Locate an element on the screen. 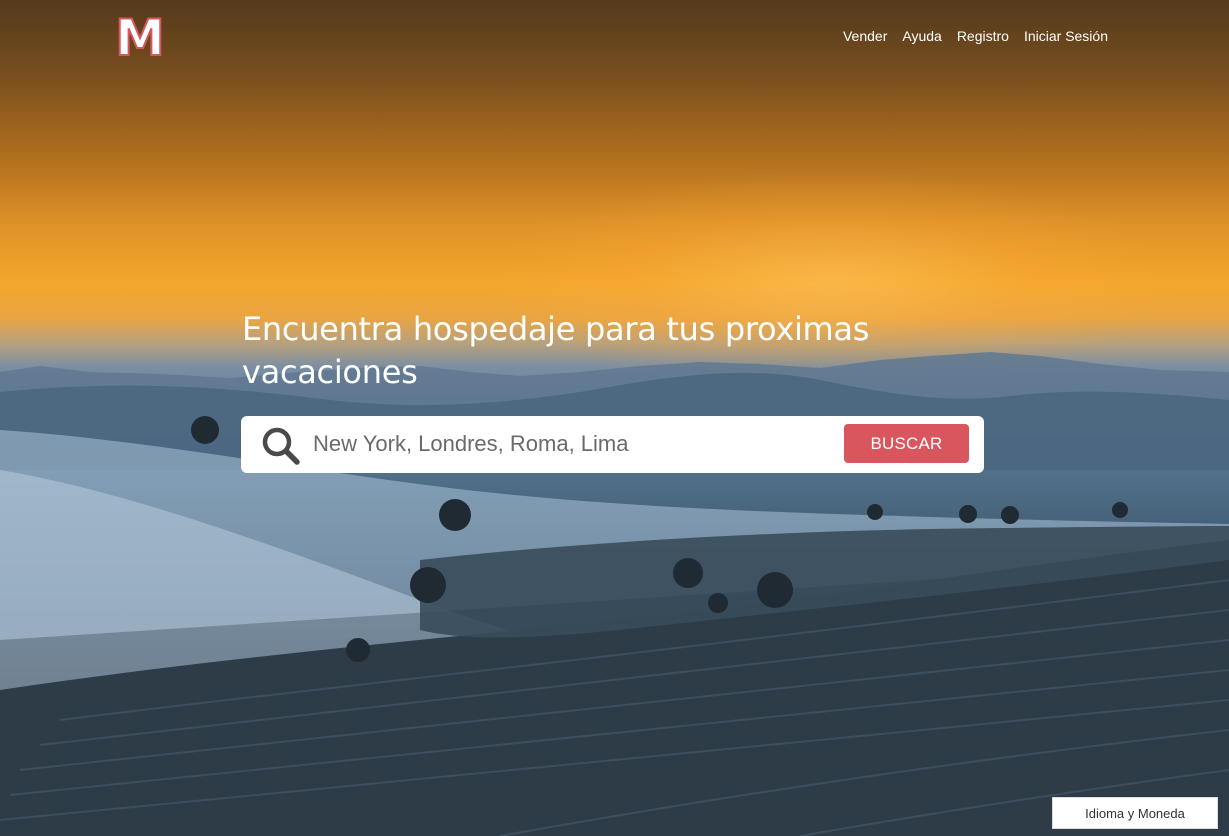  nav-link-iniciar-sesion: Iniciar Sesión is located at coordinates (1066, 36).